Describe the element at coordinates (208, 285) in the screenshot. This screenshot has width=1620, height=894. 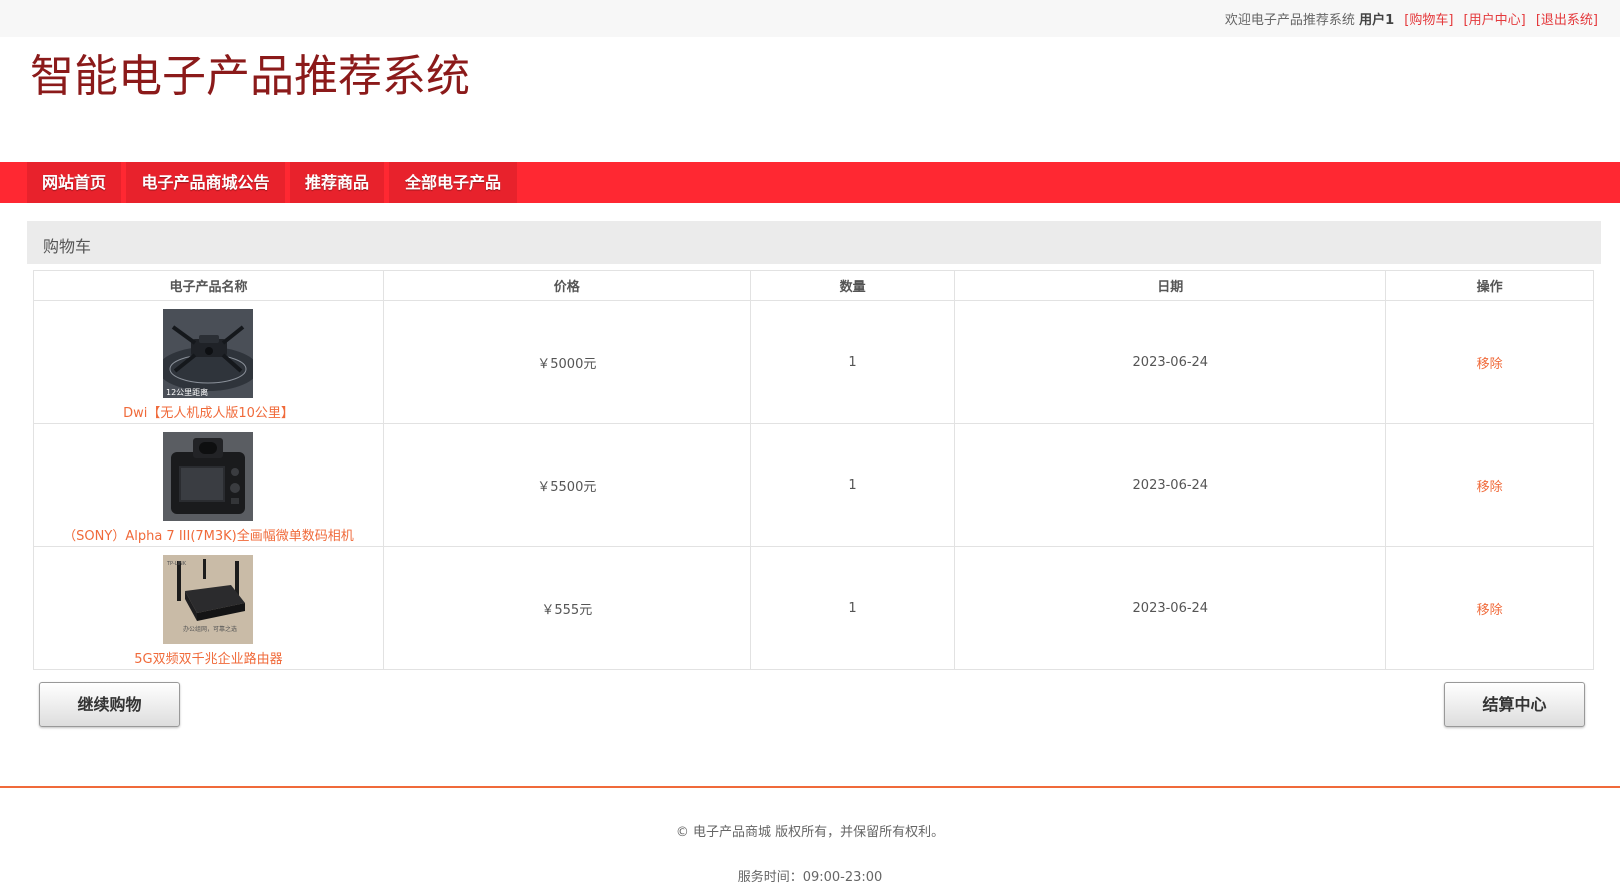
I see `col-product-name: 电子产品名称` at that location.